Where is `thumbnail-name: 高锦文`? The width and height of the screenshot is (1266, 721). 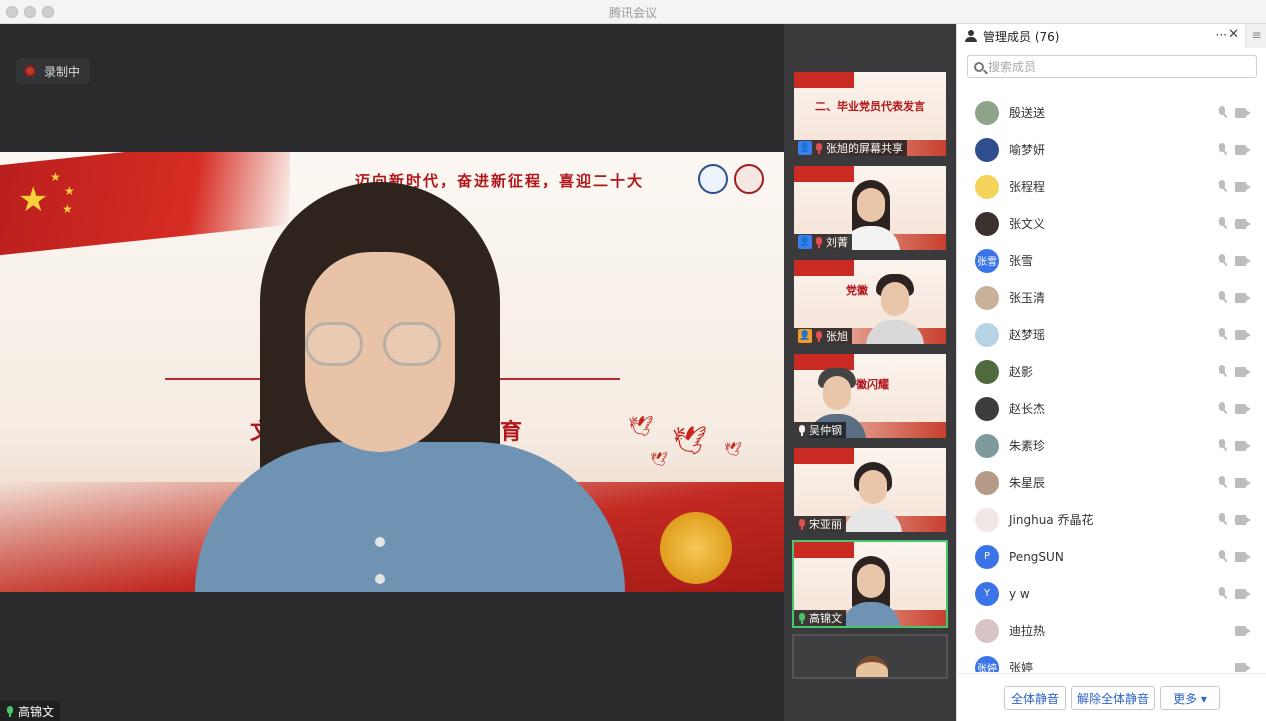 thumbnail-name: 高锦文 is located at coordinates (825, 618).